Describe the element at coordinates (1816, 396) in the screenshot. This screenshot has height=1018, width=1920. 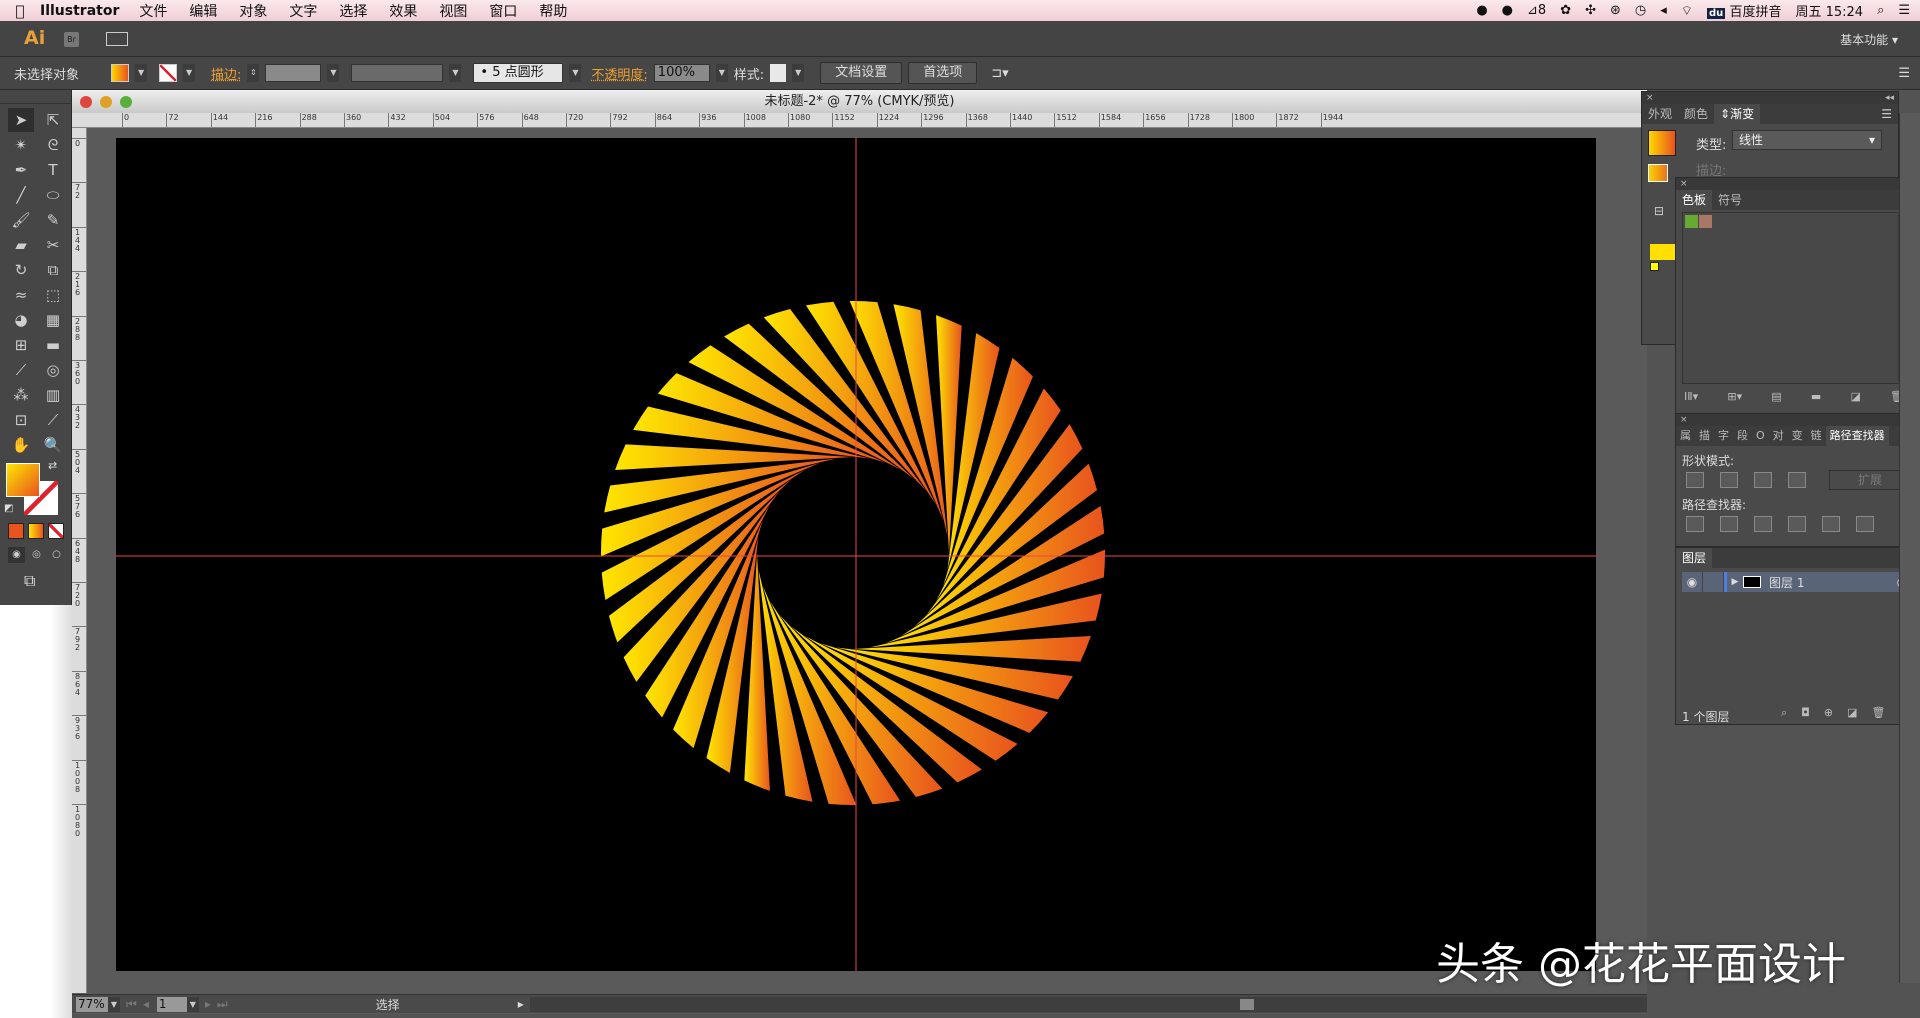
I see `new-group-icon: ▬` at that location.